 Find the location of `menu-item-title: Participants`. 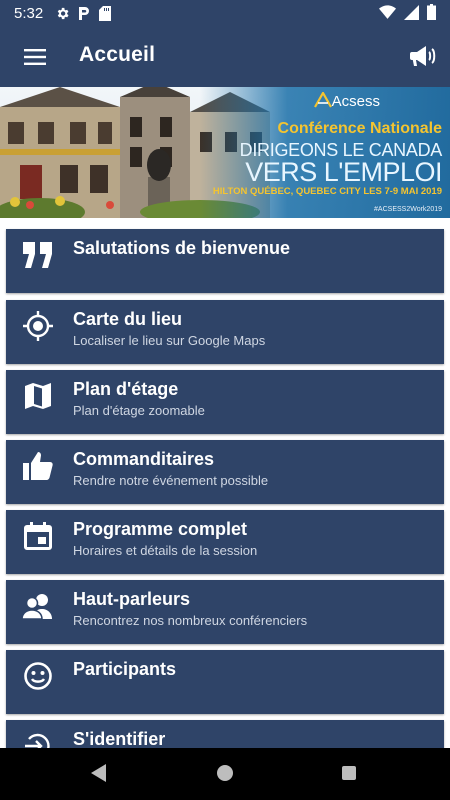

menu-item-title: Participants is located at coordinates (125, 669).